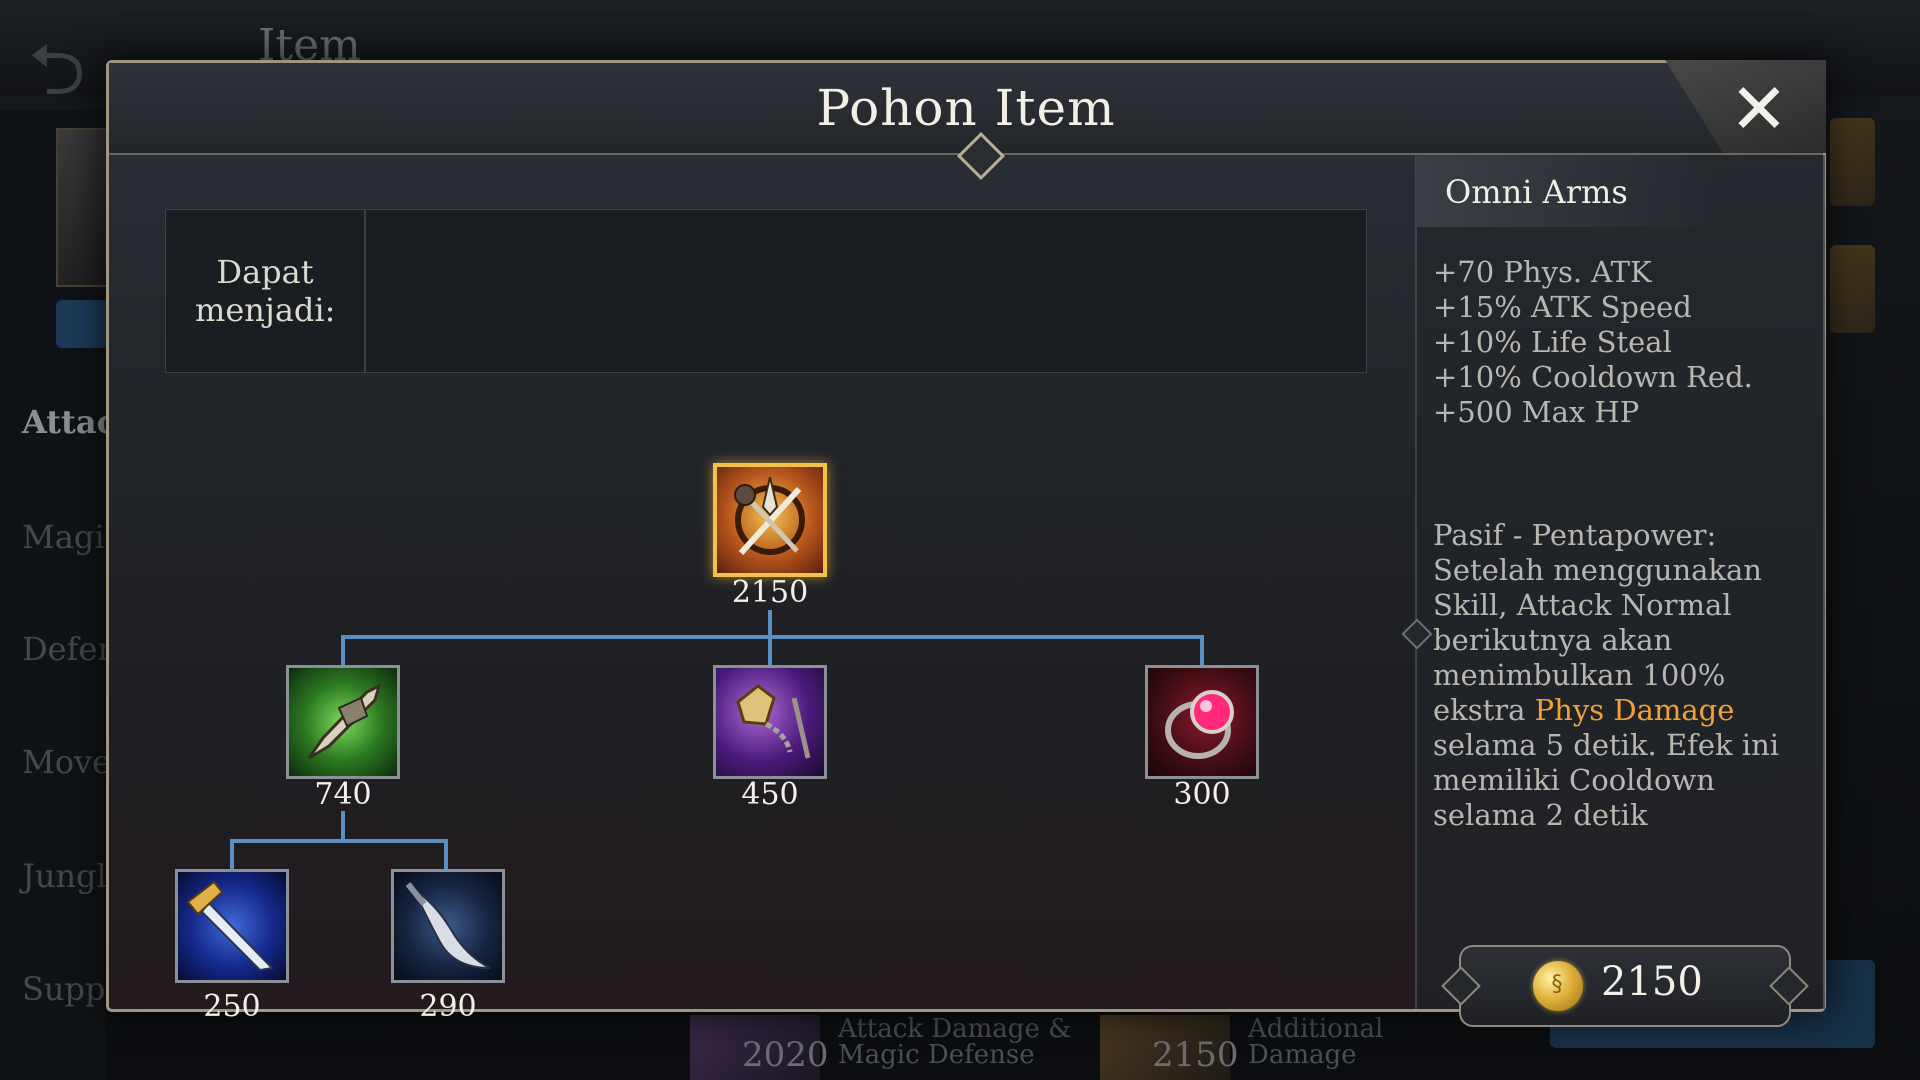 This screenshot has width=1920, height=1080. What do you see at coordinates (343, 722) in the screenshot?
I see `green-blade-icon` at bounding box center [343, 722].